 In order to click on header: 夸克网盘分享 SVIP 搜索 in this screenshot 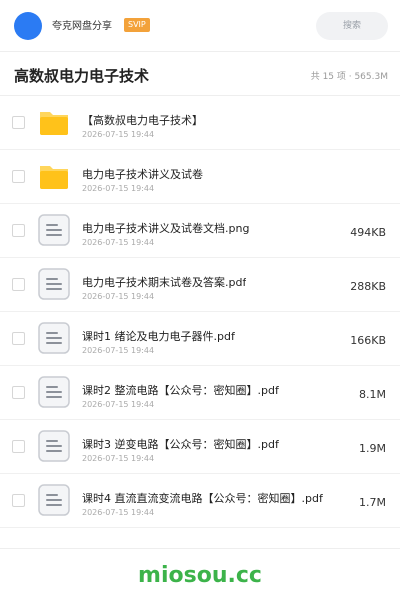, I will do `click(200, 26)`.